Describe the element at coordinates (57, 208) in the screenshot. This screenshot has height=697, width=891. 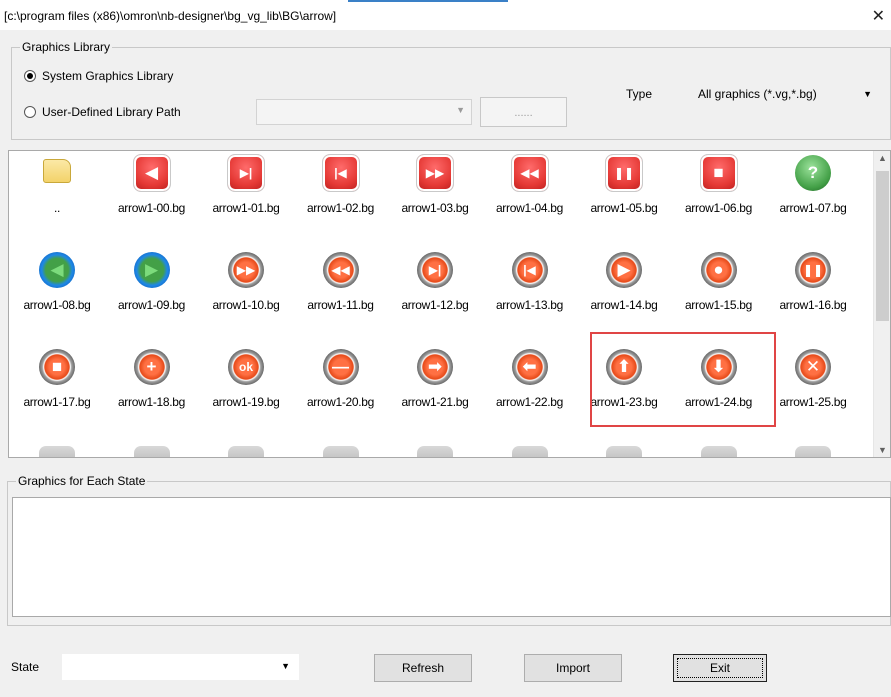
I see `gallery-item-label: ..` at that location.